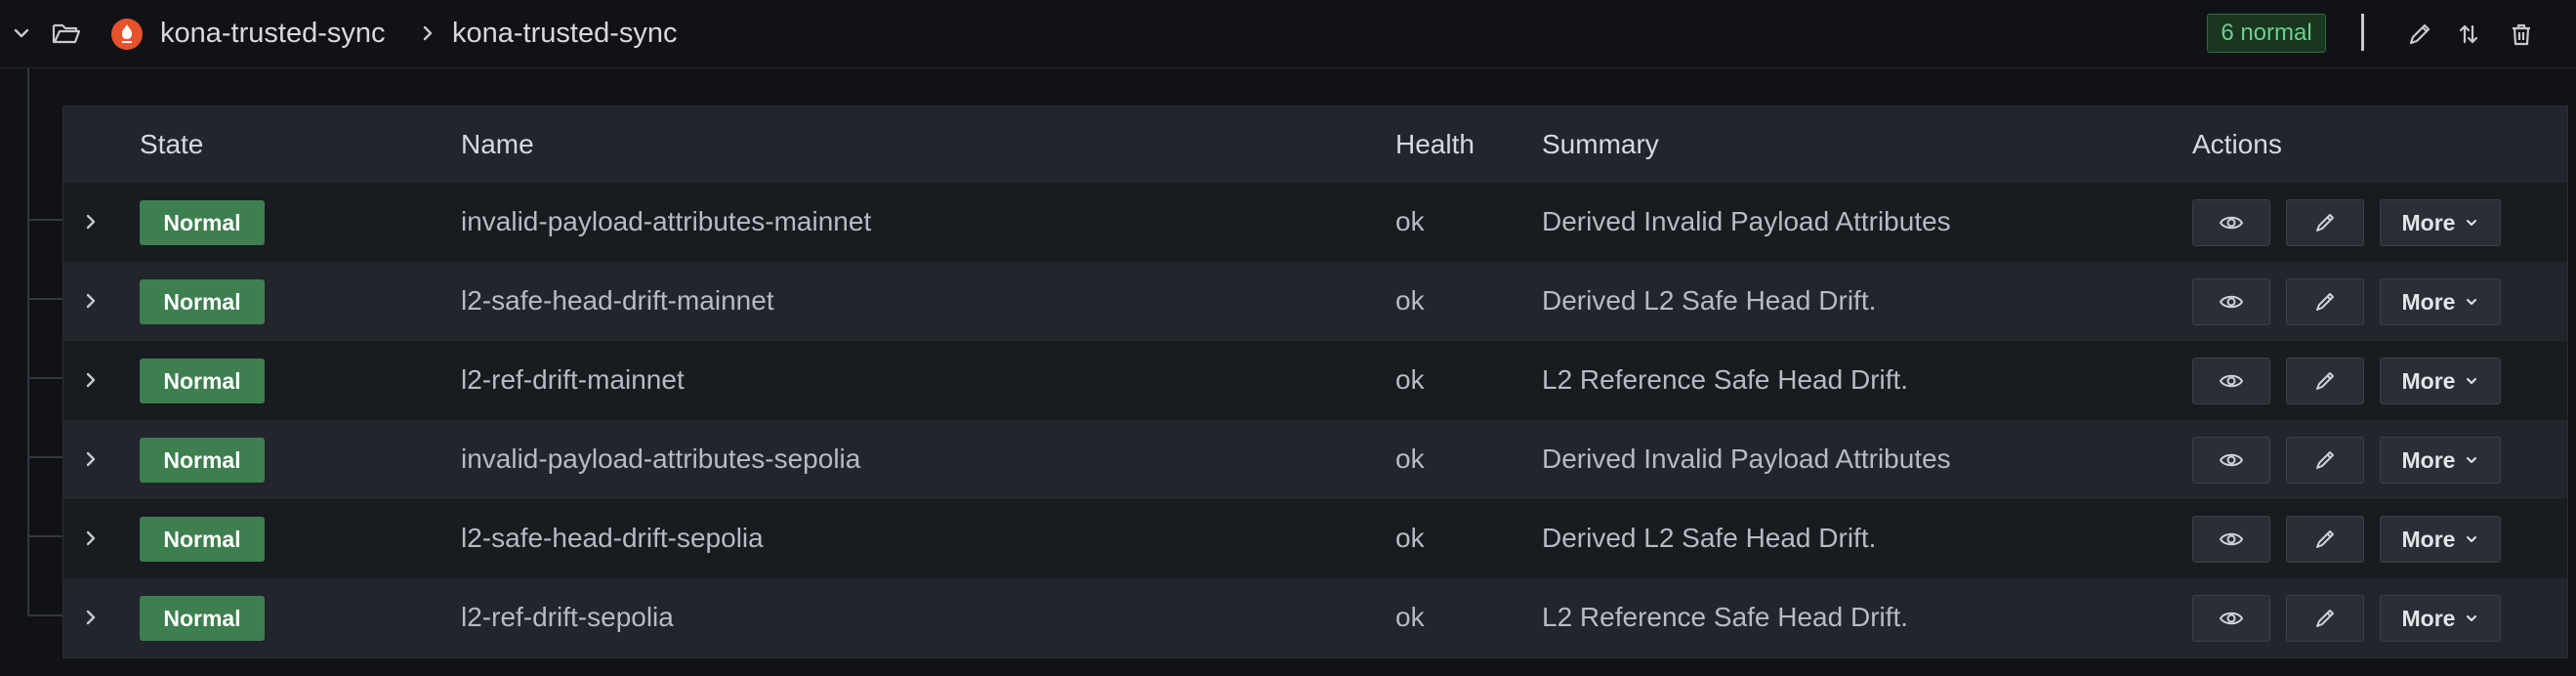  I want to click on column-header-state: State, so click(172, 144).